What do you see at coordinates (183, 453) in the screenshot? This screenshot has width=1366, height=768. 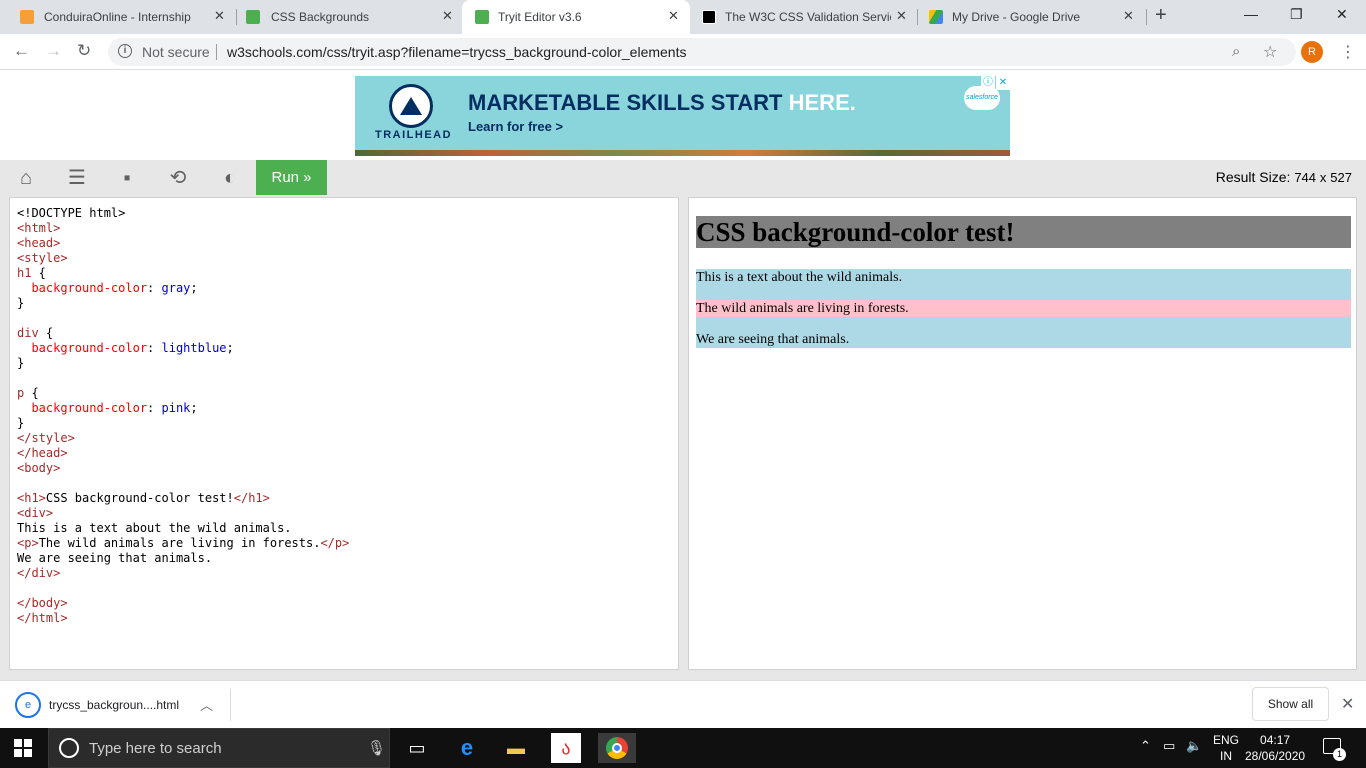 I see `code-line: </head>` at bounding box center [183, 453].